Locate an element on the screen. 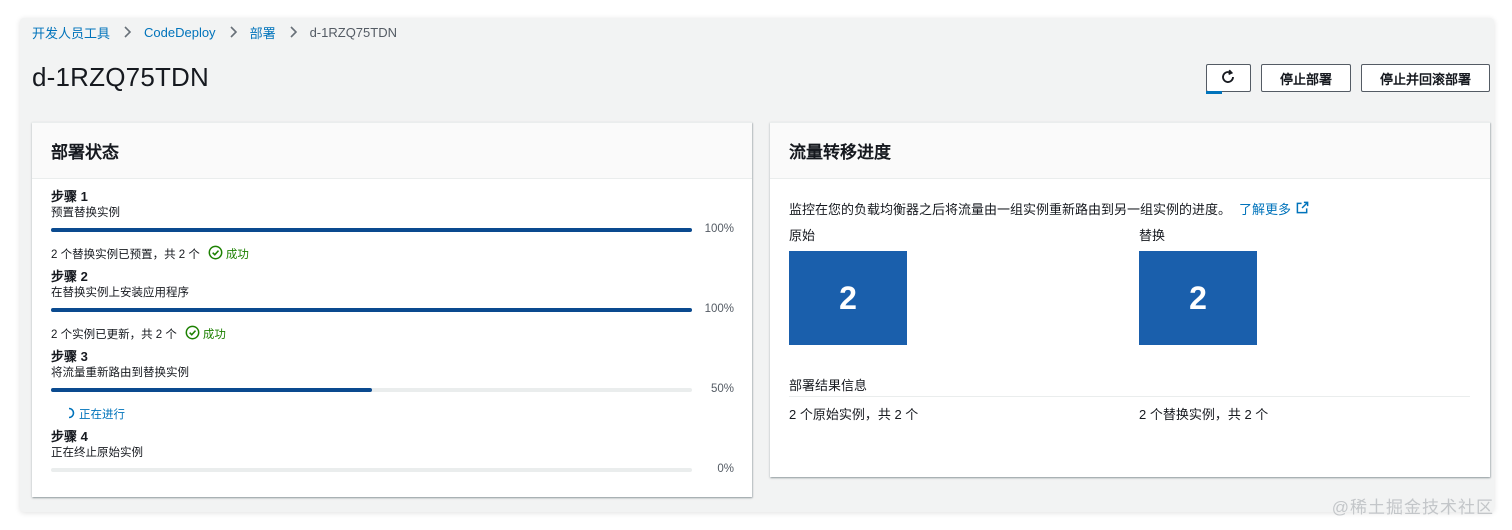 This screenshot has width=1512, height=530. progress-bar: 0% is located at coordinates (396, 471).